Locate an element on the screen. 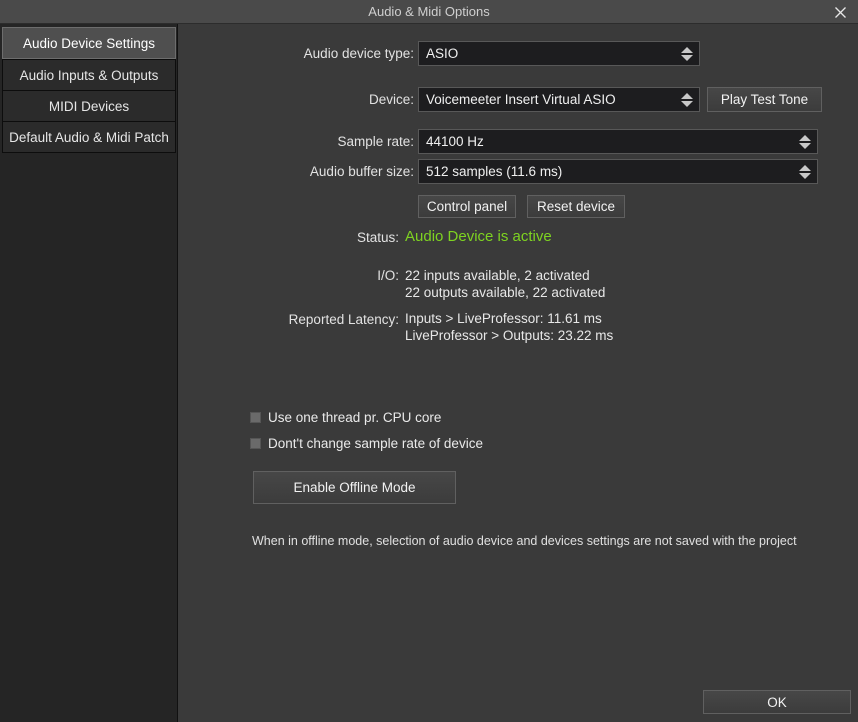 This screenshot has height=722, width=858. window-title: Audio & Midi Options is located at coordinates (429, 11).